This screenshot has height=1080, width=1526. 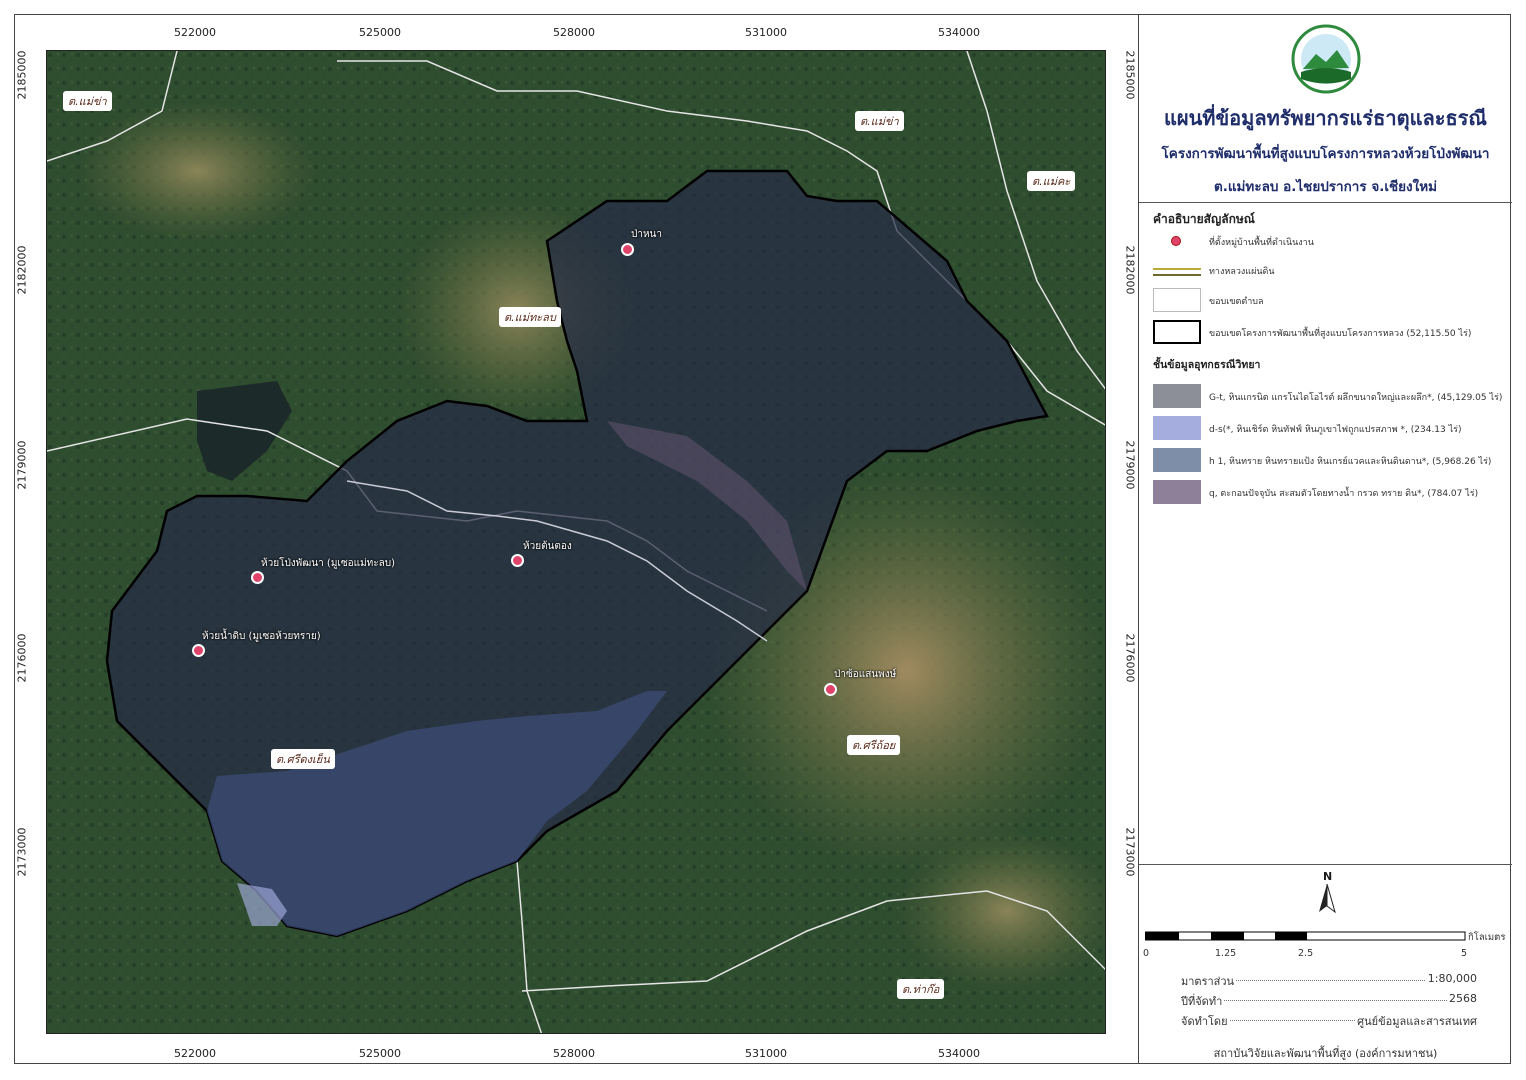 What do you see at coordinates (1146, 953) in the screenshot?
I see `scale-tick: 0` at bounding box center [1146, 953].